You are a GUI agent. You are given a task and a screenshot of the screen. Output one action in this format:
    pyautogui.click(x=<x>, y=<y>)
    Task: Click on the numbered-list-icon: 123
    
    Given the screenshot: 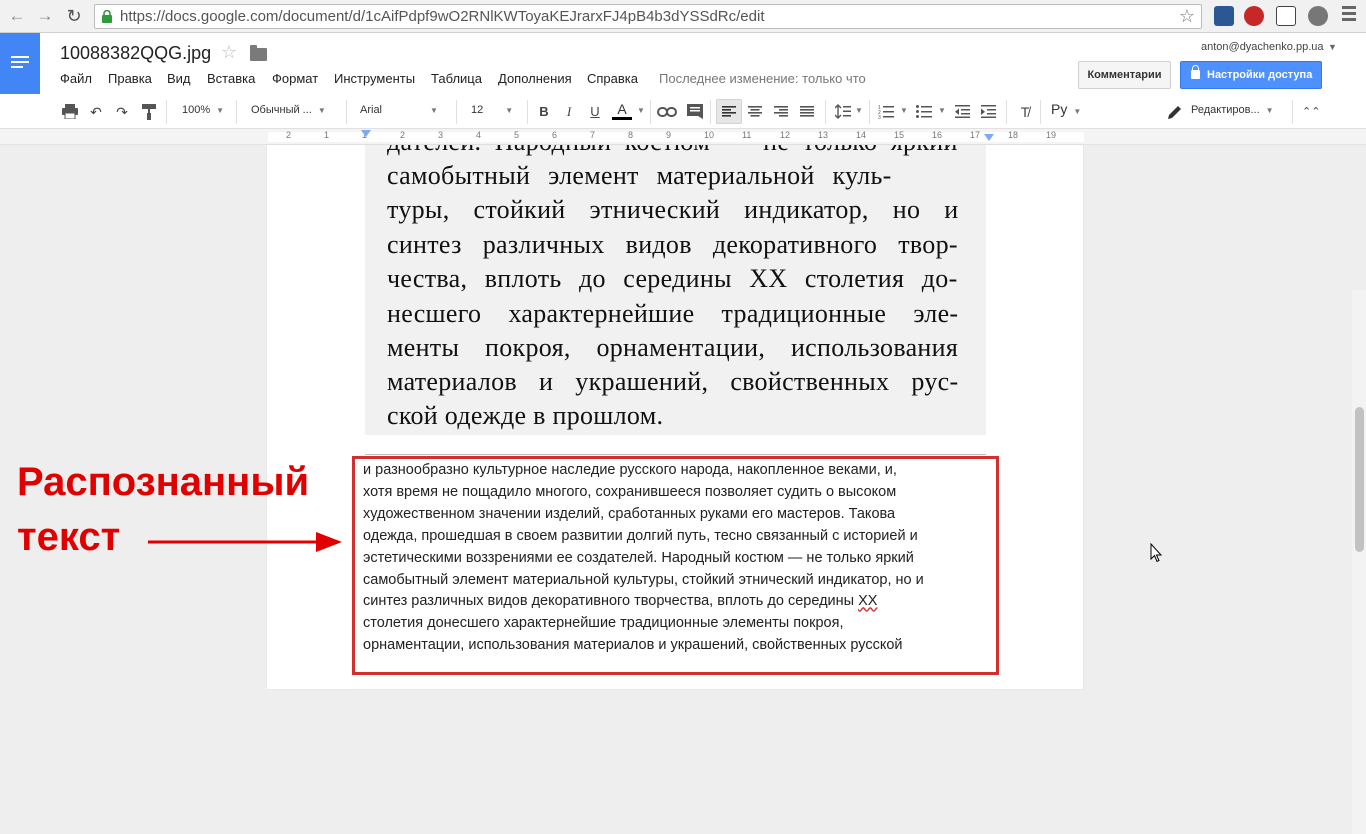 What is the action you would take?
    pyautogui.click(x=886, y=111)
    